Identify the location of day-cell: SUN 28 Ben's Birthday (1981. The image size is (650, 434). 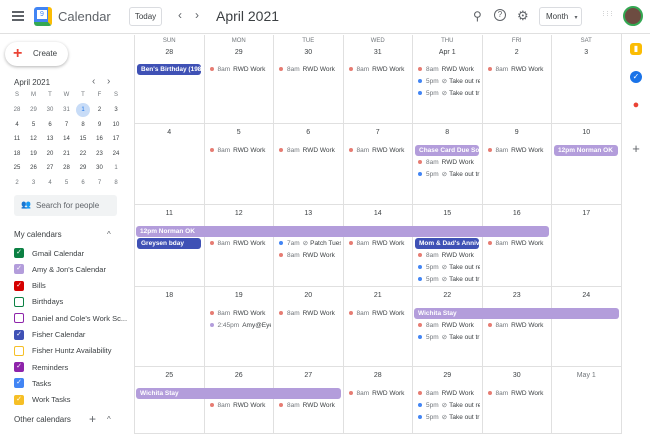
(170, 79).